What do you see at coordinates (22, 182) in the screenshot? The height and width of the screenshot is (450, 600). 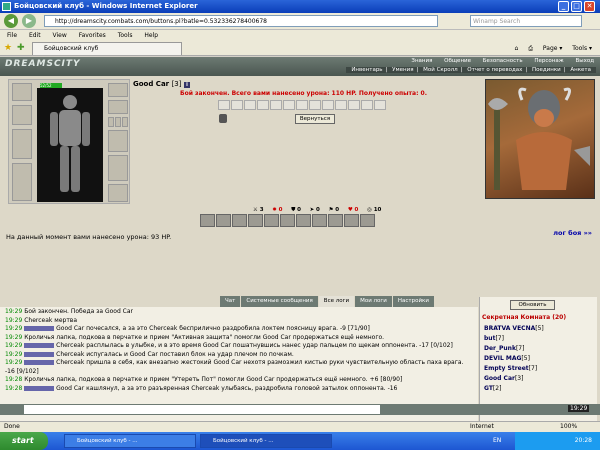 I see `armor-slot` at bounding box center [22, 182].